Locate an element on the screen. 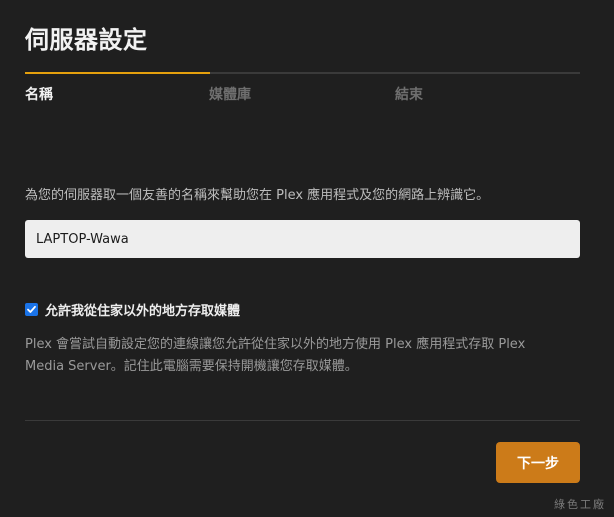  remote-access-label: 允許我從住家以外的地方存取媒體 is located at coordinates (143, 311).